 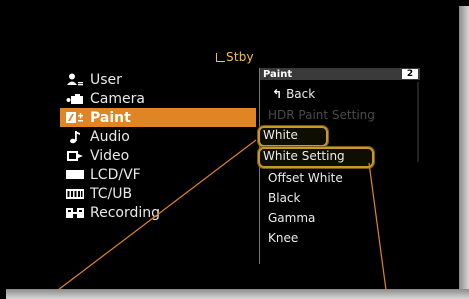 What do you see at coordinates (377, 226) in the screenshot?
I see `callout-line-white-setting` at bounding box center [377, 226].